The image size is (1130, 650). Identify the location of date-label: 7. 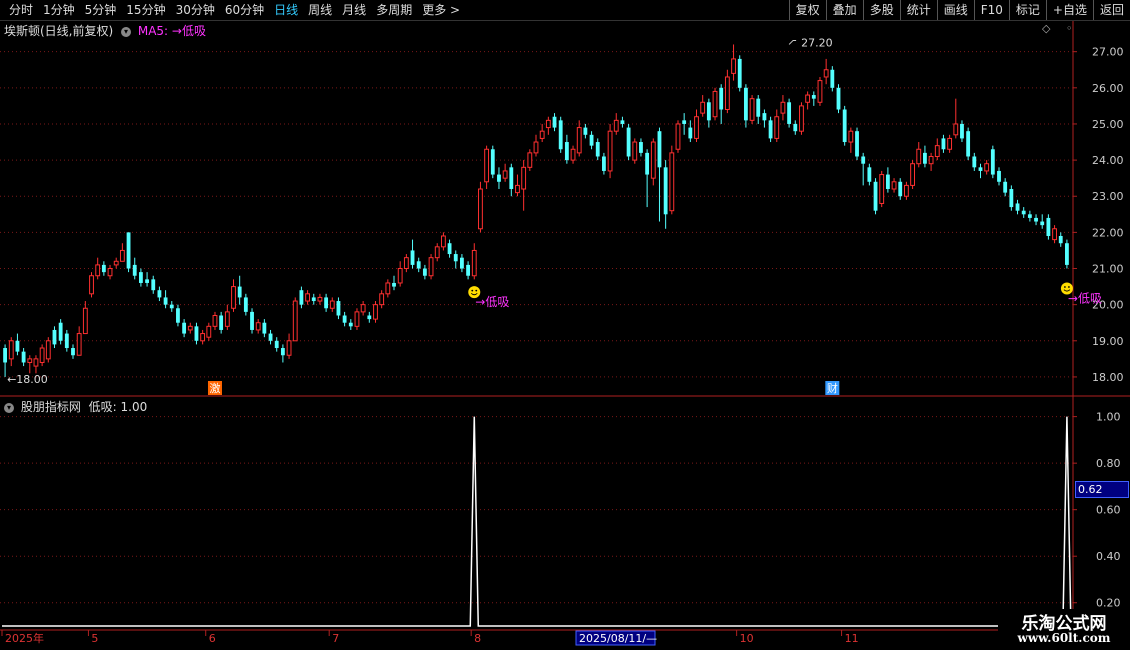
(335, 638).